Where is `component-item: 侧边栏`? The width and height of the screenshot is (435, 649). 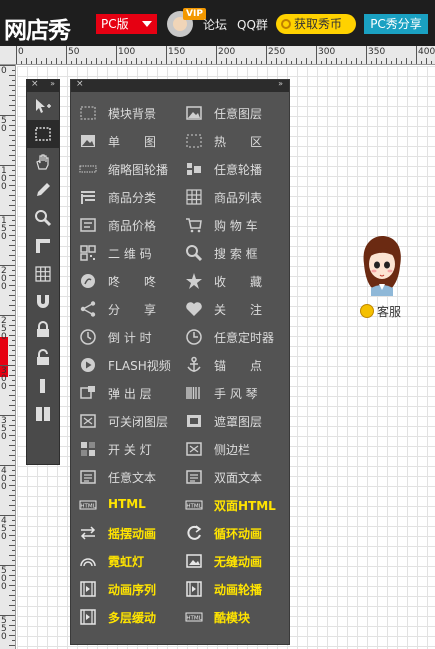 component-item: 侧边栏 is located at coordinates (230, 449).